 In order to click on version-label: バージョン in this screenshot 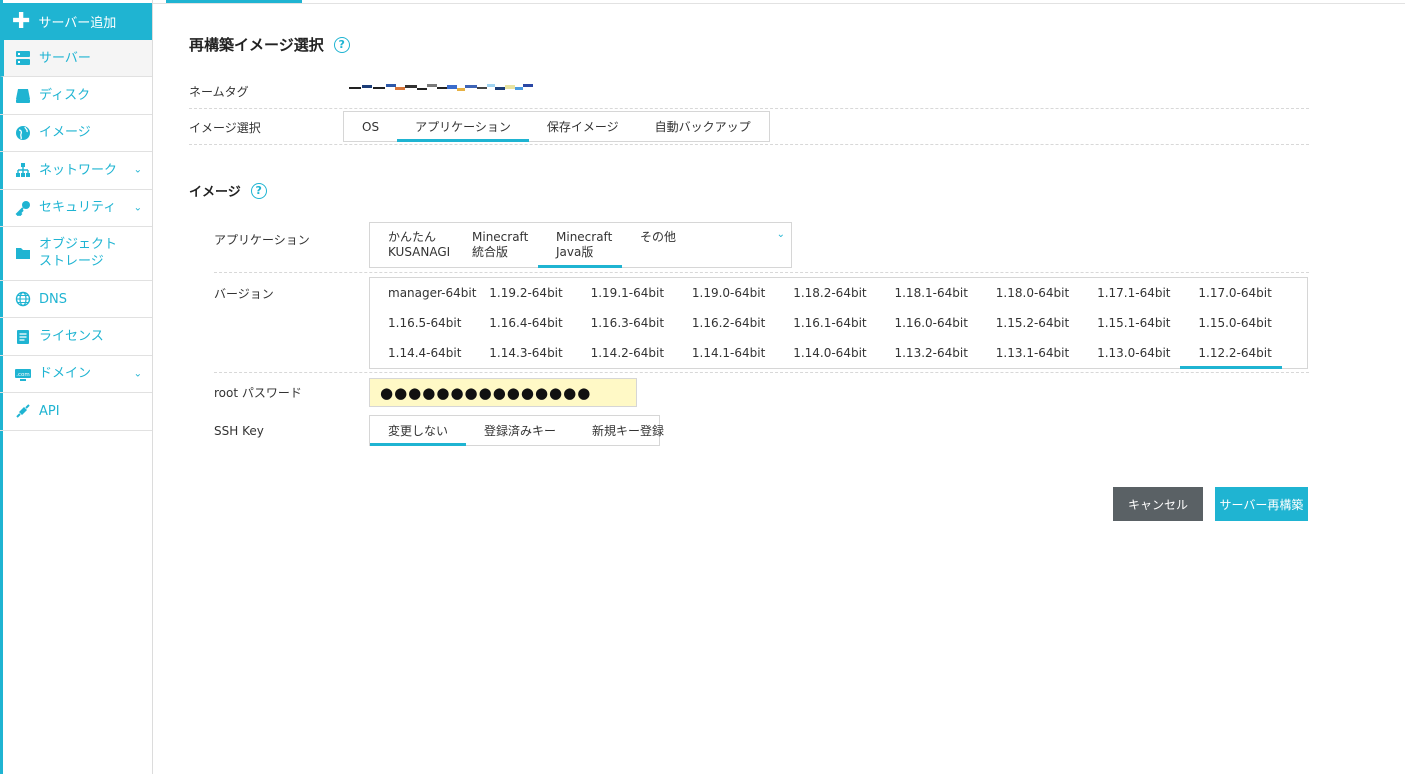, I will do `click(244, 294)`.